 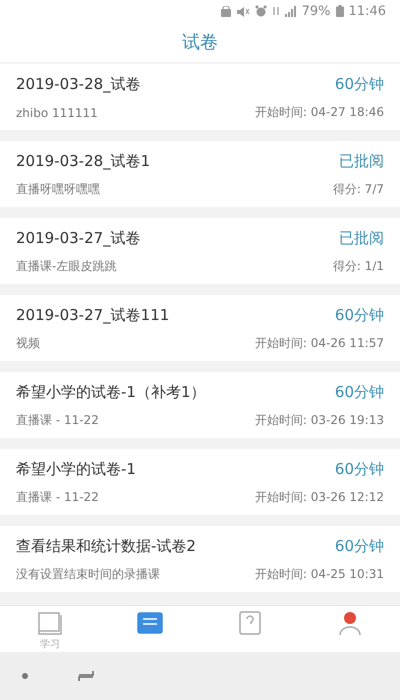 I want to click on clock-time: 11:46, so click(x=367, y=11).